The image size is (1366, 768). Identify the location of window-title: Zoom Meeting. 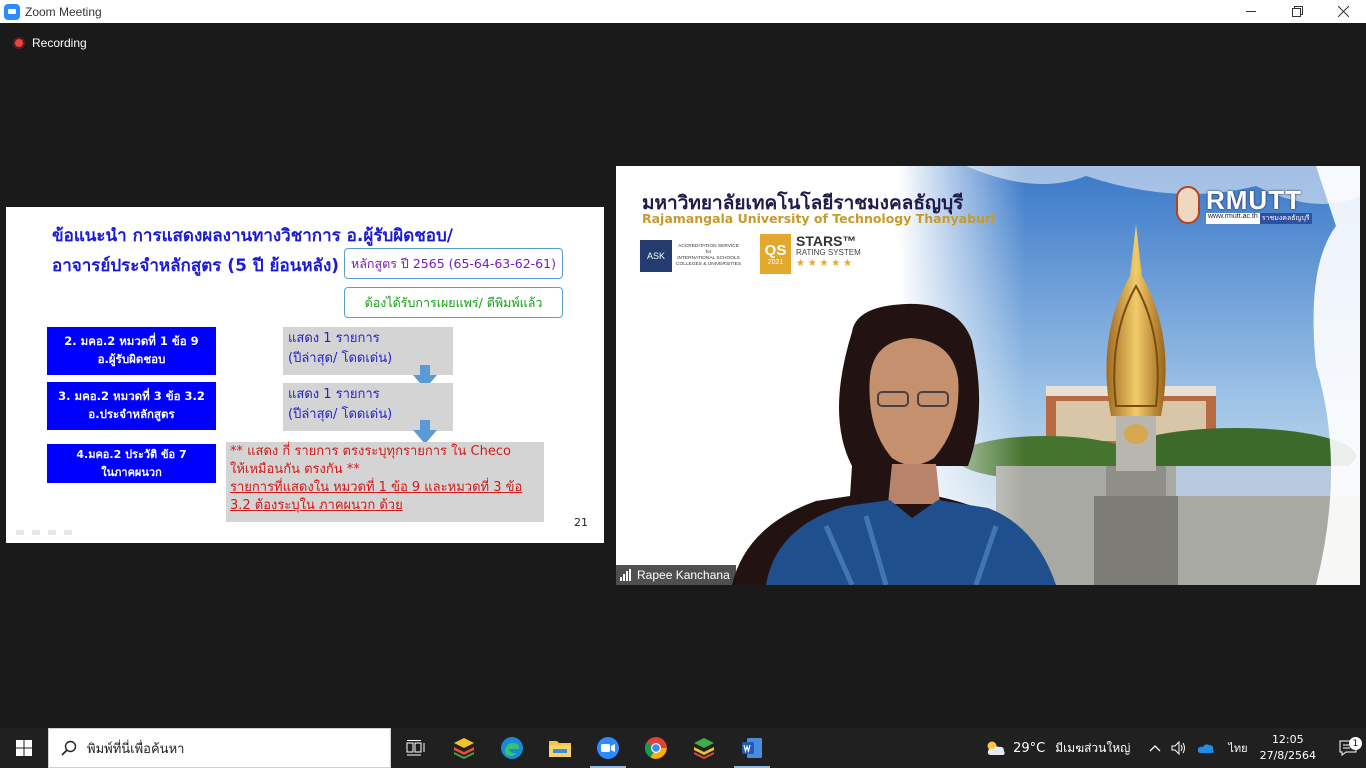
(63, 11).